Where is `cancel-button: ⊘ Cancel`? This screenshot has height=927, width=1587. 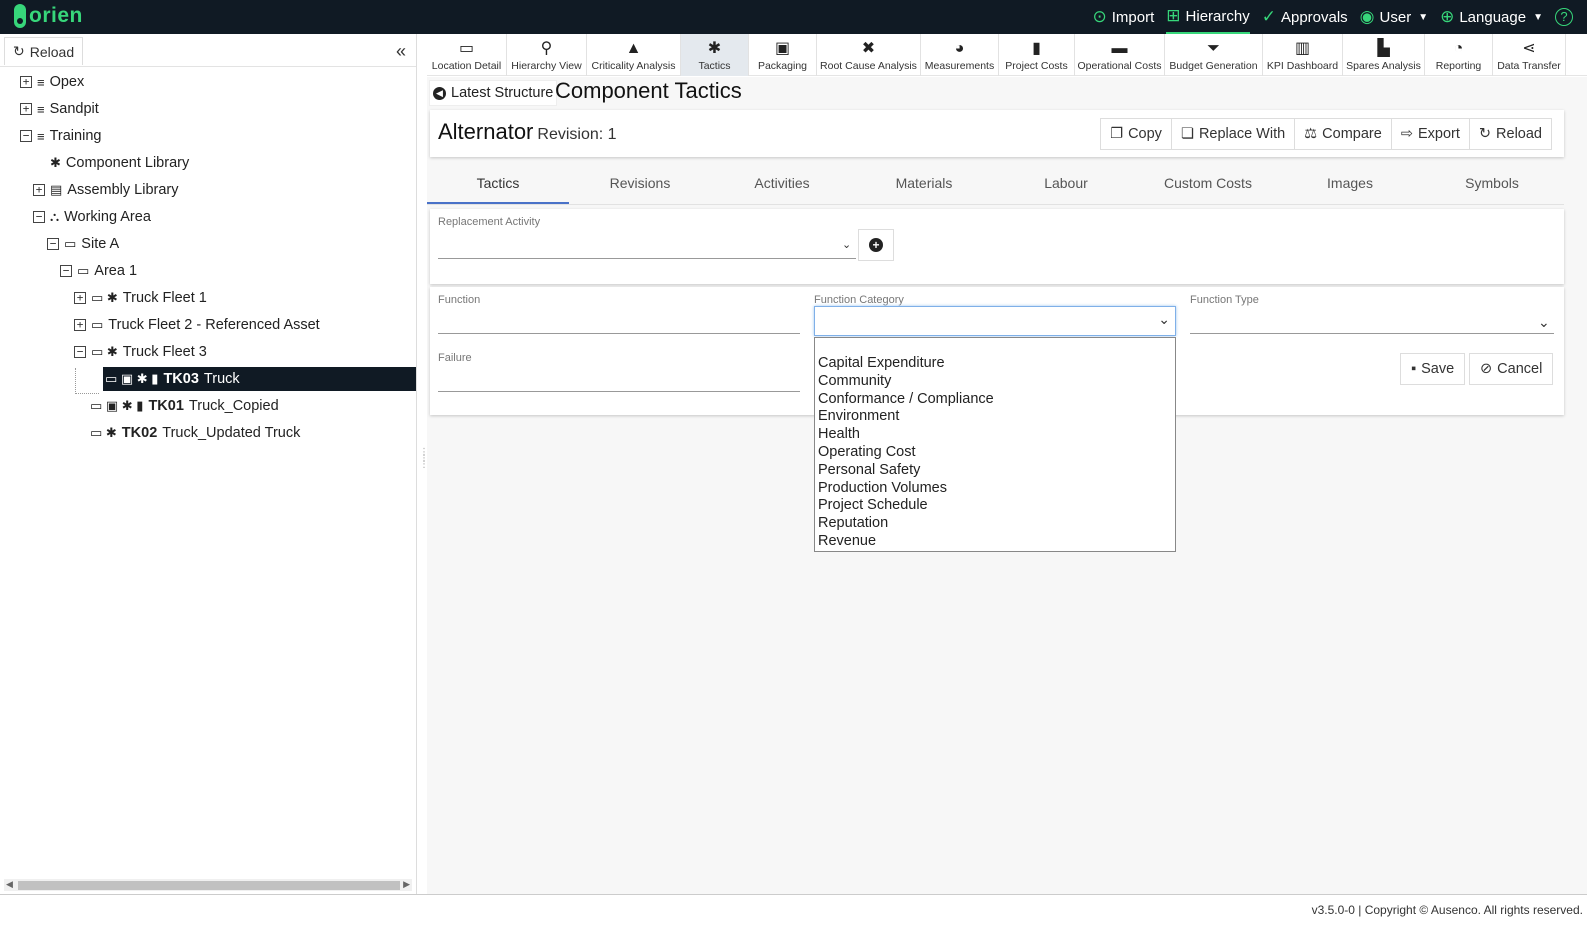
cancel-button: ⊘ Cancel is located at coordinates (1511, 369).